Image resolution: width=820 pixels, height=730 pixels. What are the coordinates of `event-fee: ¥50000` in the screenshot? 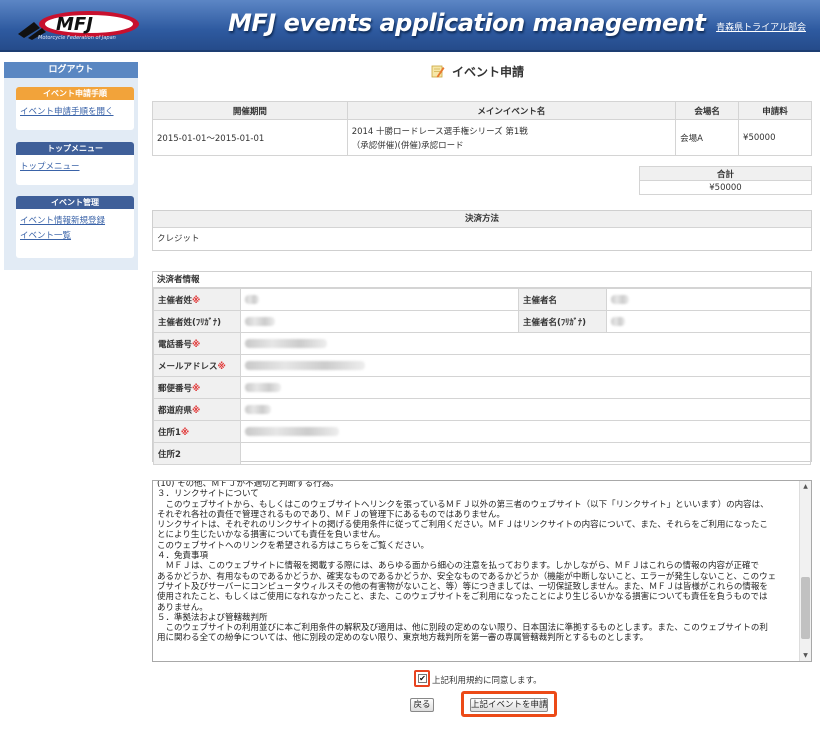 It's located at (775, 137).